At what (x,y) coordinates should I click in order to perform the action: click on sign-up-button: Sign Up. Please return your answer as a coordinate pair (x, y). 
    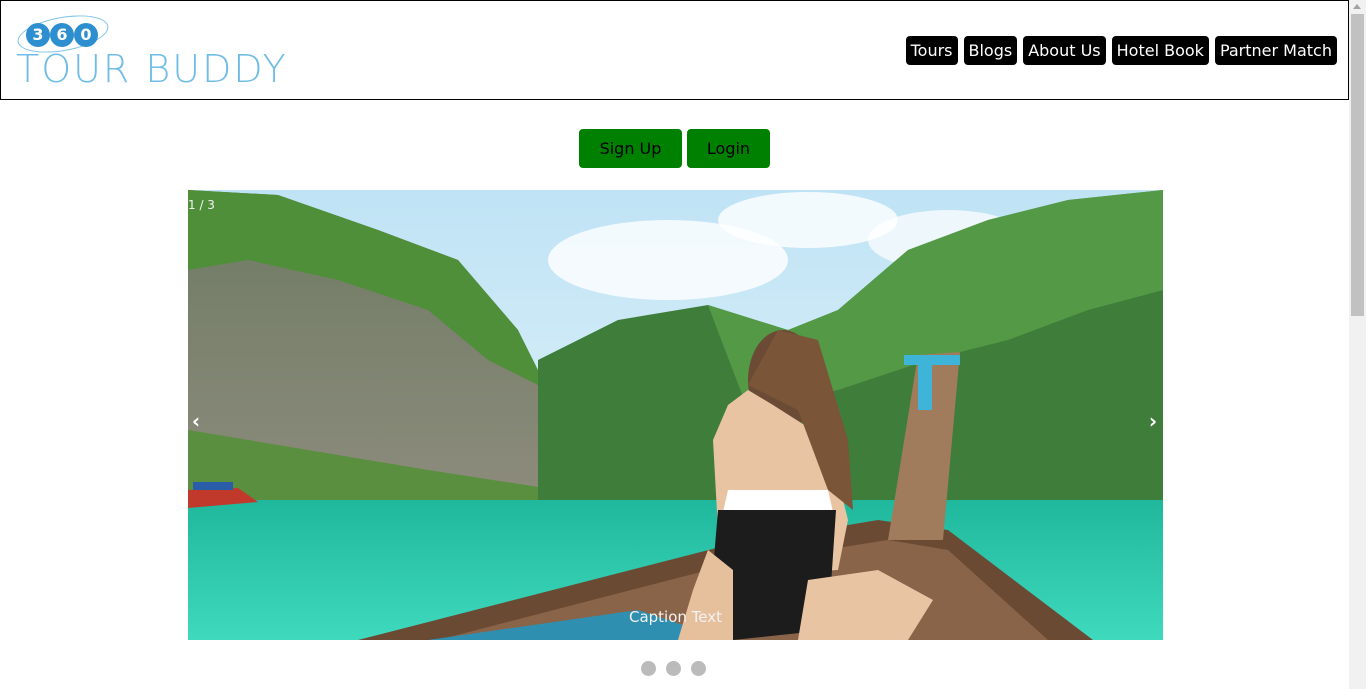
    Looking at the image, I should click on (630, 148).